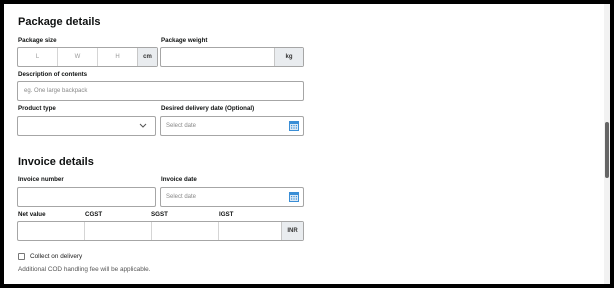 Image resolution: width=614 pixels, height=288 pixels. Describe the element at coordinates (232, 126) in the screenshot. I see `delivery-date-input: Select date` at that location.